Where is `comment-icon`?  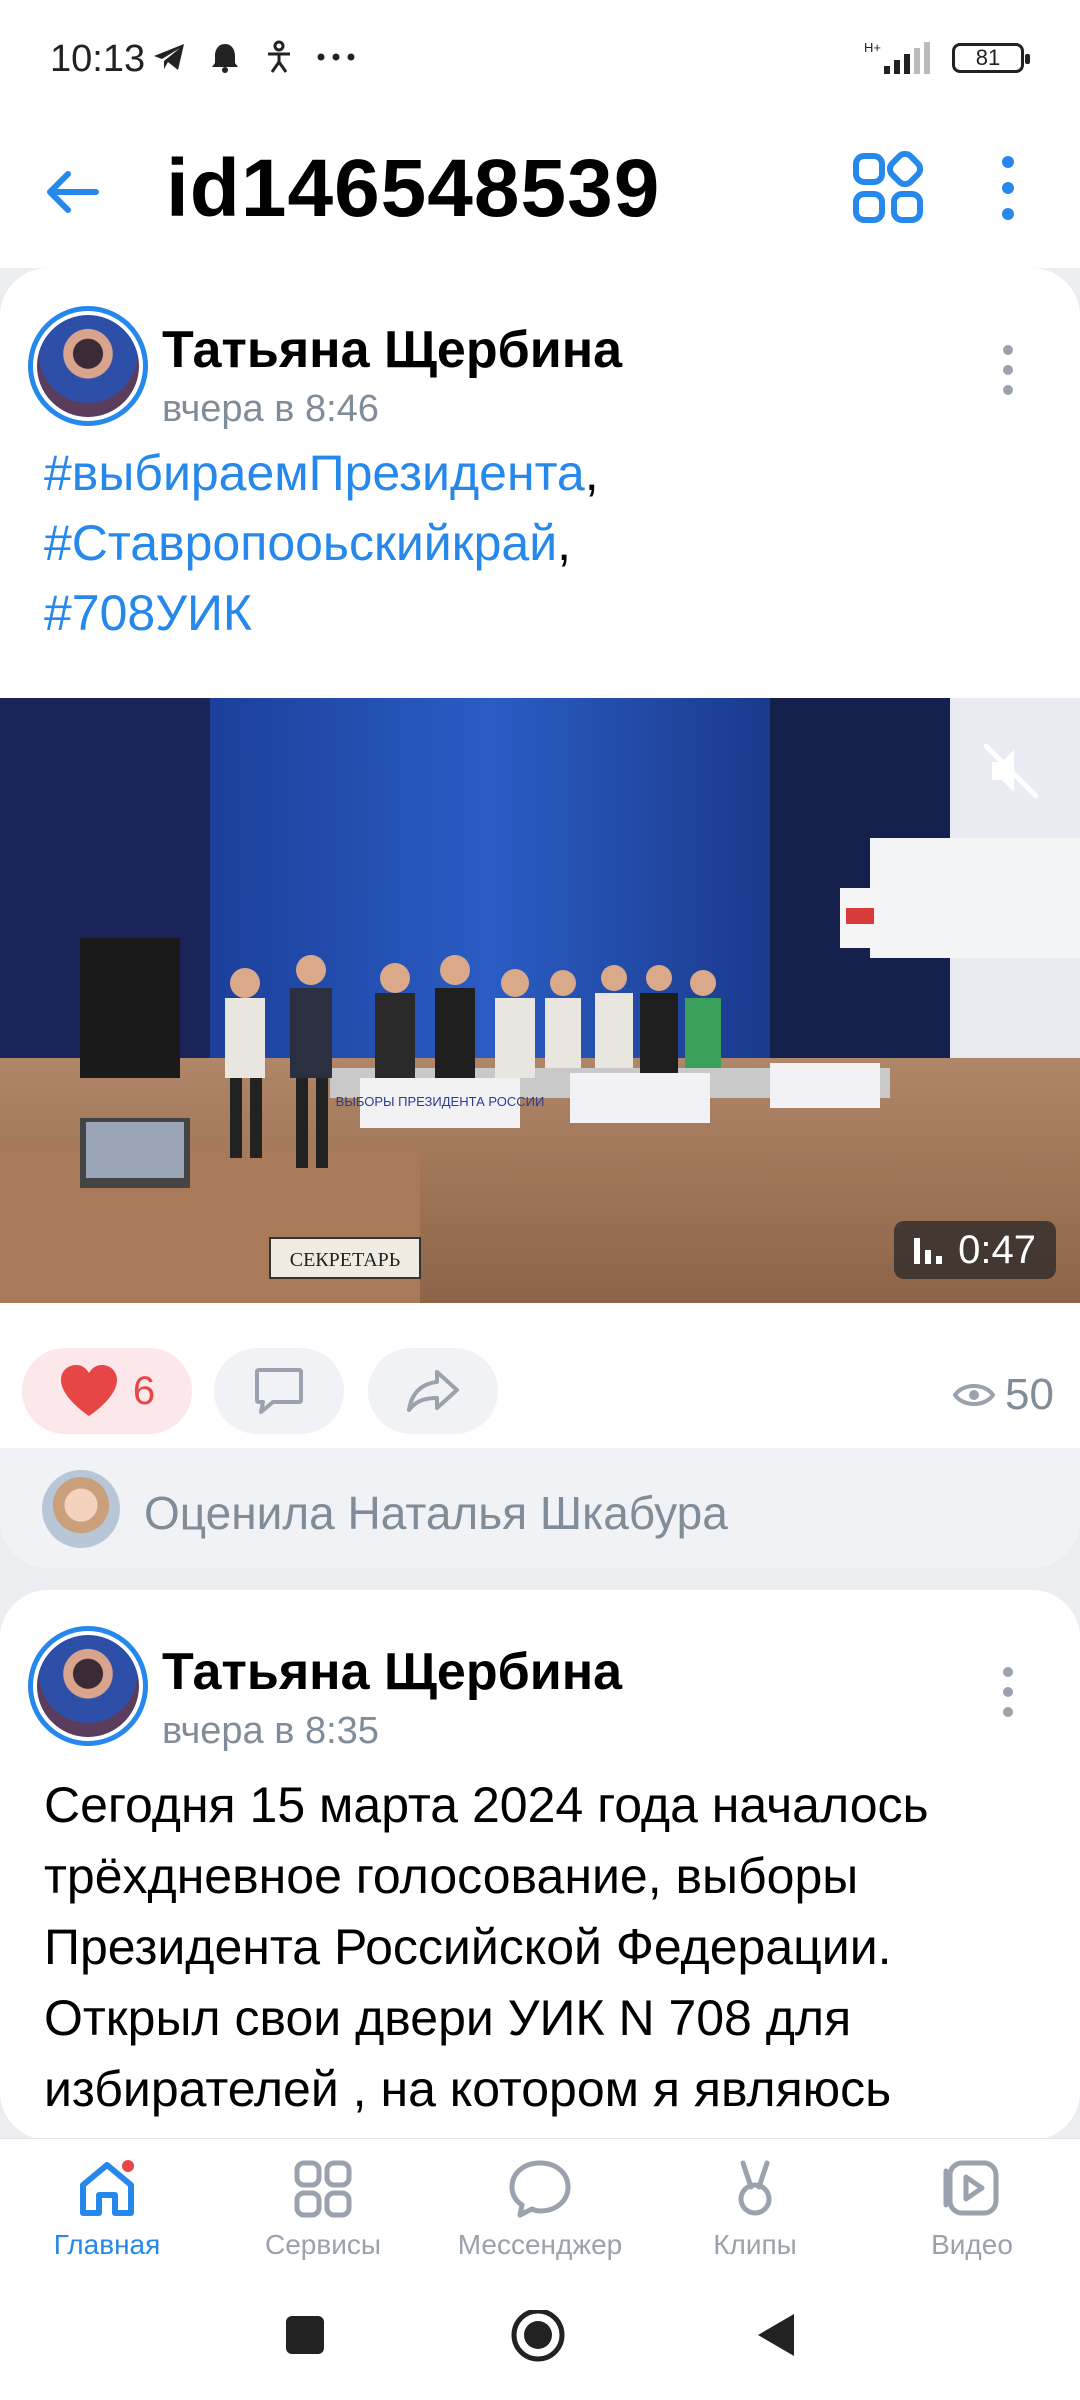 comment-icon is located at coordinates (279, 1391).